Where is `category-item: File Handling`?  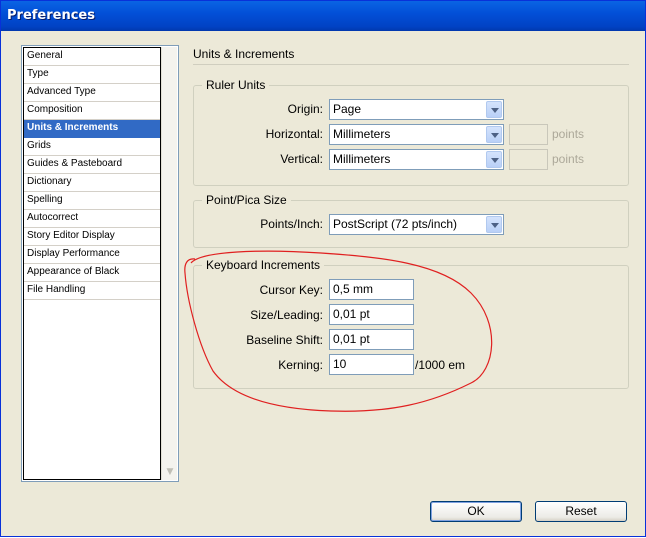
category-item: File Handling is located at coordinates (92, 291).